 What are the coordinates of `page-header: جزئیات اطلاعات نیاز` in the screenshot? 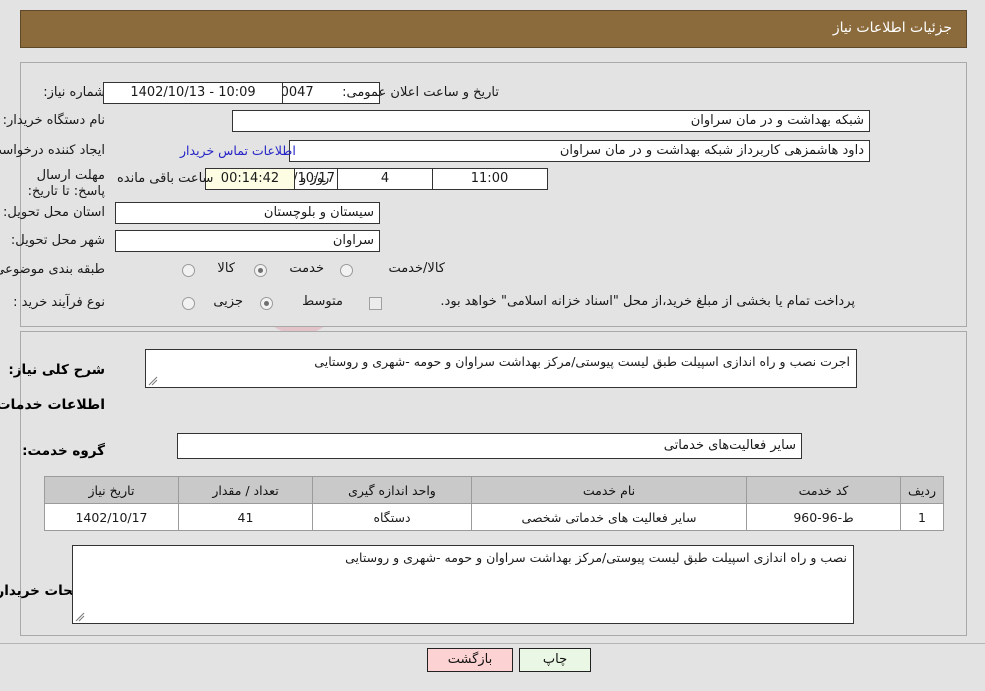 It's located at (493, 29).